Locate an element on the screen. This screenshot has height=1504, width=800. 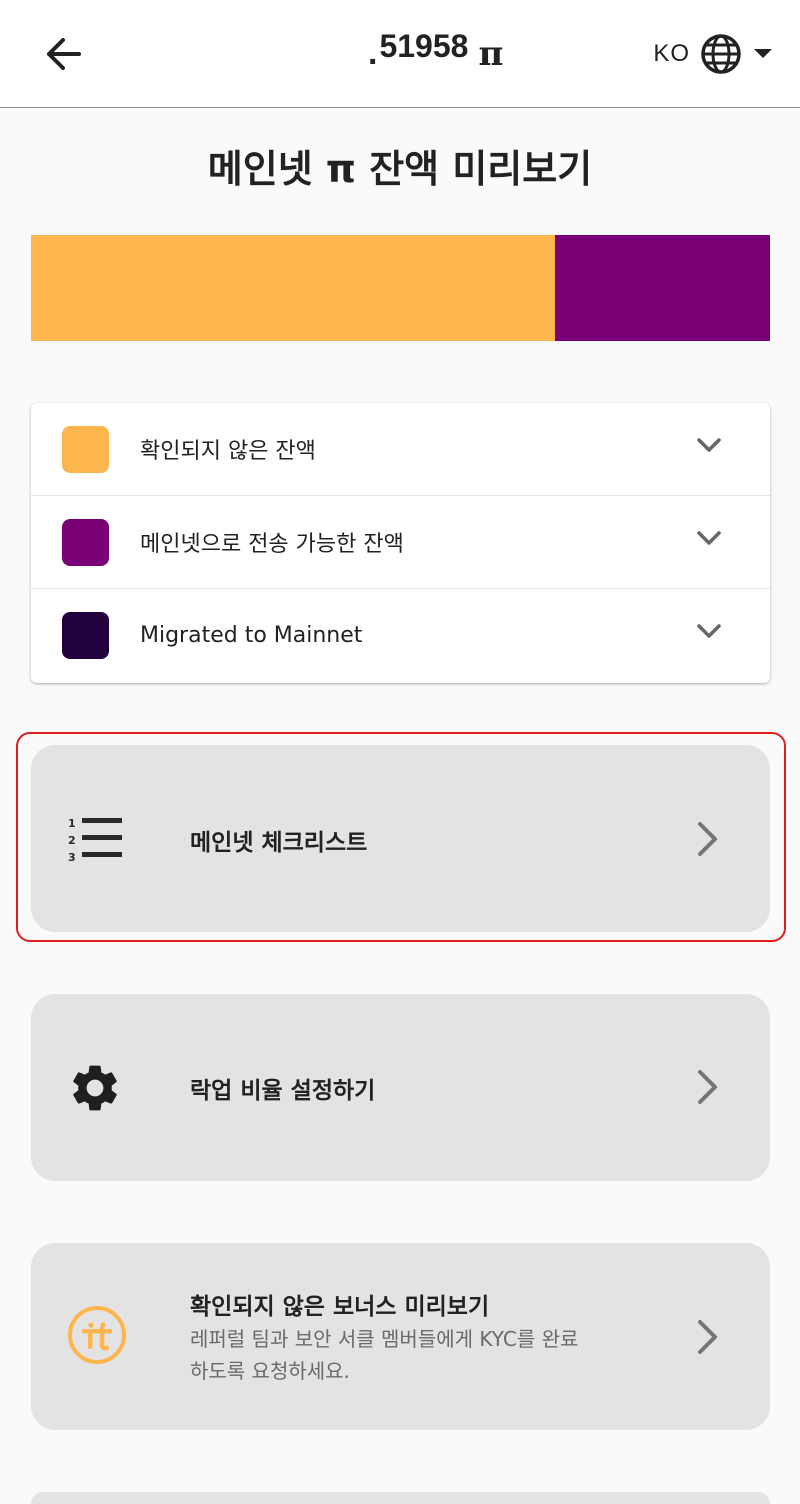
legend-label: 확인되지 않은 잔액 is located at coordinates (228, 451).